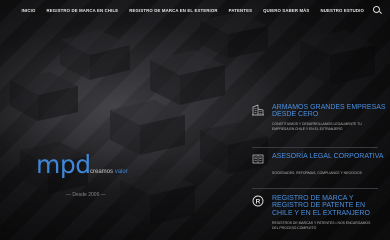  Describe the element at coordinates (121, 172) in the screenshot. I see `tagline-accent: valor` at that location.